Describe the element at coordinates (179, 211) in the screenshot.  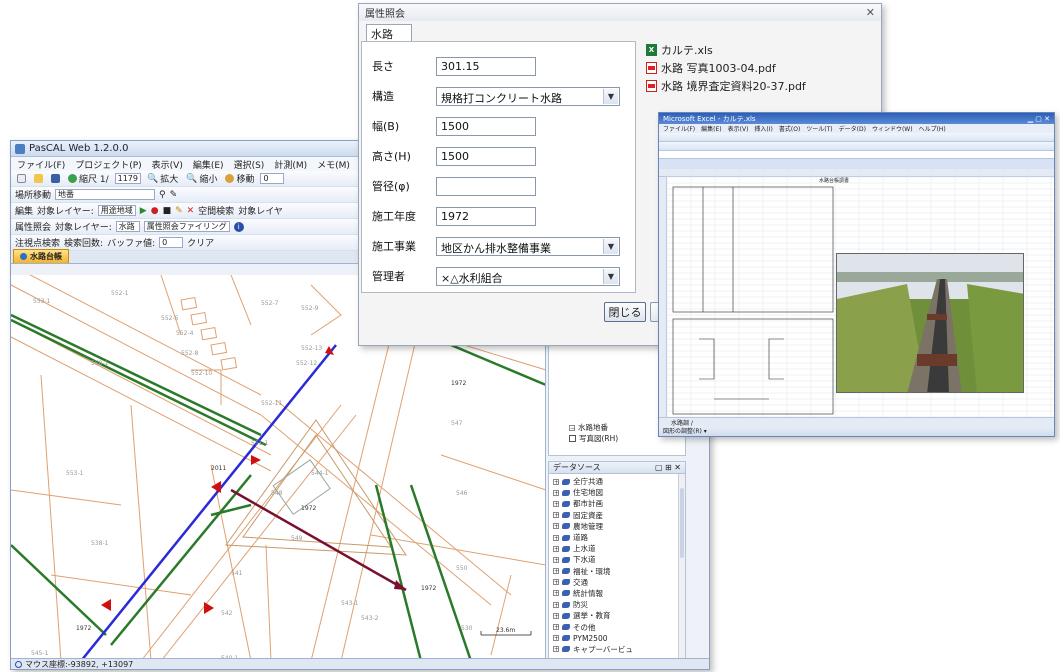
I see `edit-tool-icon: ✎` at that location.